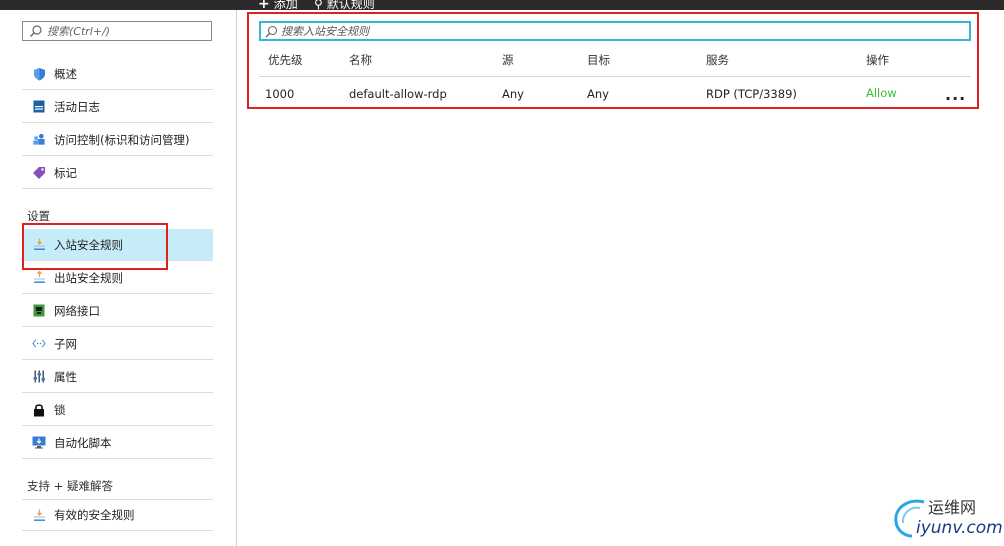  I want to click on cell-priority: 1000, so click(280, 94).